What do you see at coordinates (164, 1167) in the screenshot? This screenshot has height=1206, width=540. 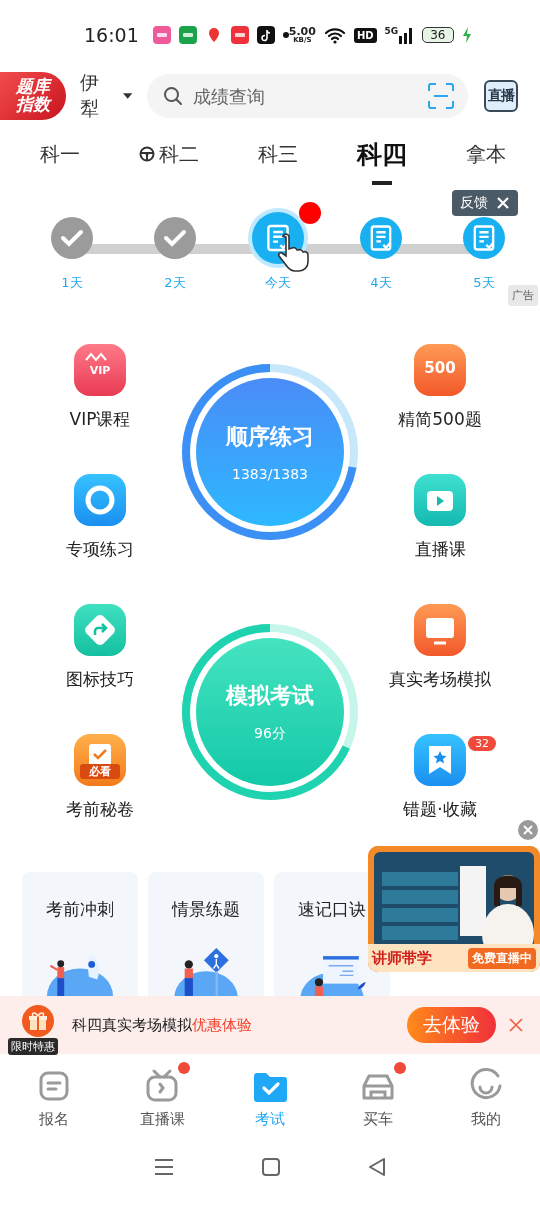 I see `menu-icon` at bounding box center [164, 1167].